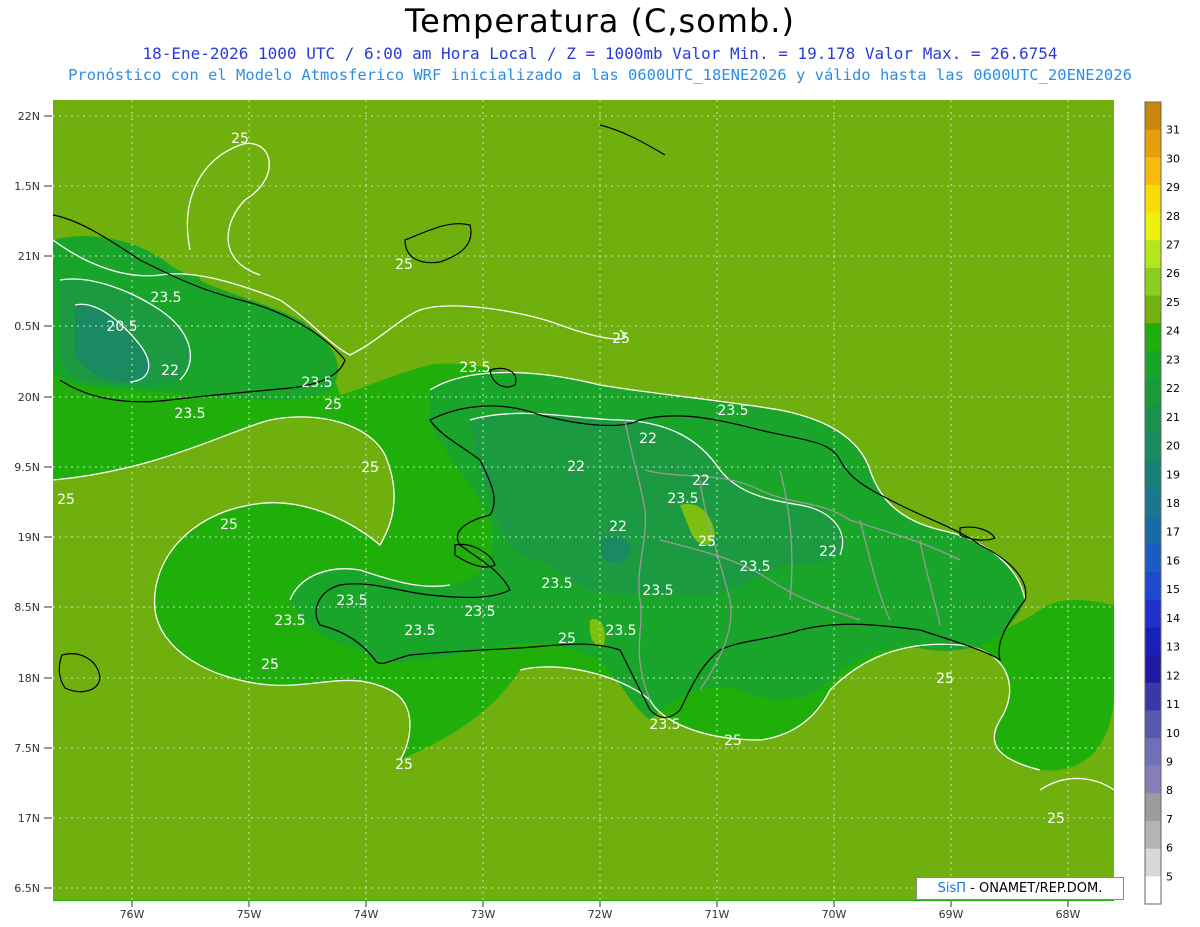 Image resolution: width=1200 pixels, height=927 pixels. I want to click on lon-tick-label: 71W, so click(717, 914).